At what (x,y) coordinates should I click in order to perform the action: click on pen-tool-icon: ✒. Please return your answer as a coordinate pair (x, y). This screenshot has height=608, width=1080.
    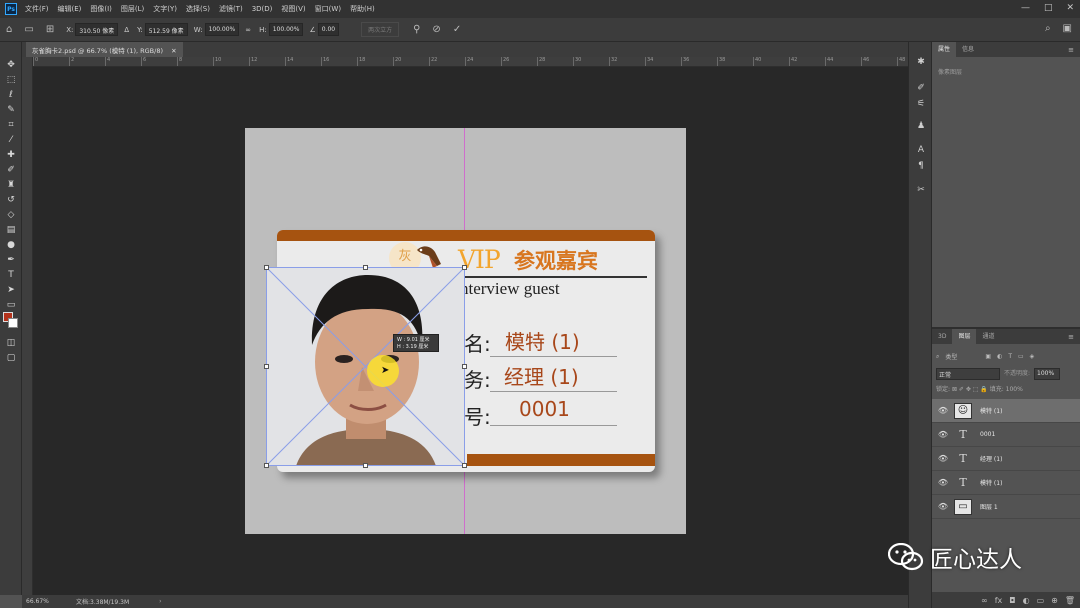
    Looking at the image, I should click on (11, 260).